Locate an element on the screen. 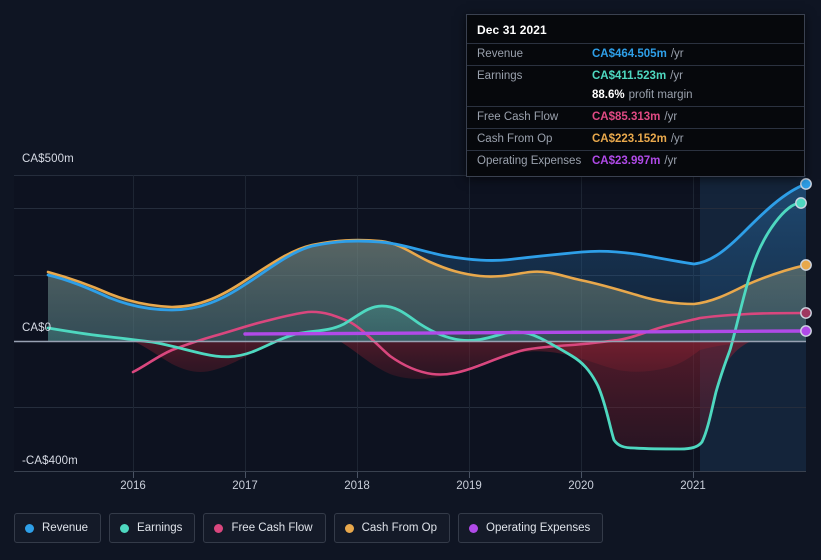 The image size is (821, 560). tooltip-date: Dec 31 2021 is located at coordinates (512, 30).